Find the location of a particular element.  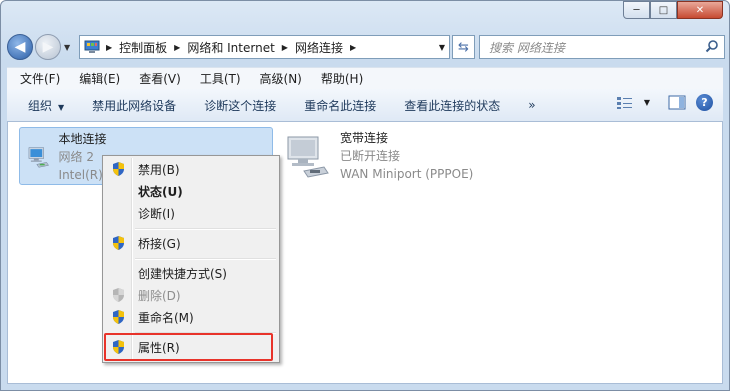

network-adapter-icon is located at coordinates (38, 157).